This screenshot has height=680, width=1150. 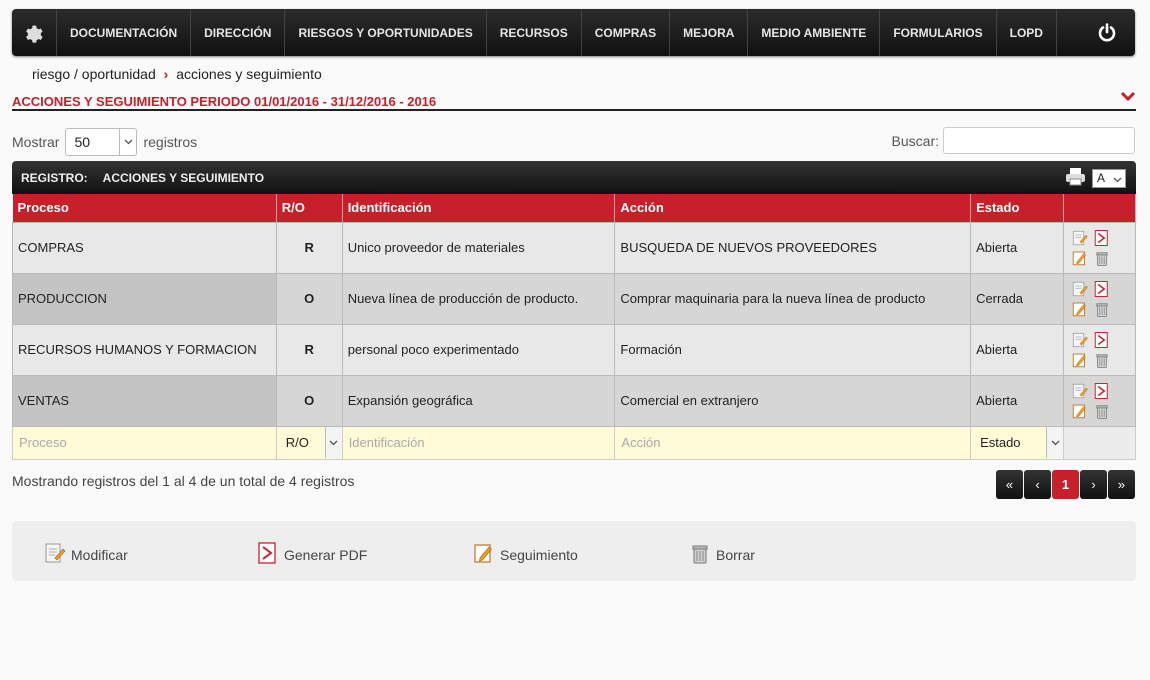 What do you see at coordinates (938, 32) in the screenshot?
I see `nav-formularios: FORMULARIOS` at bounding box center [938, 32].